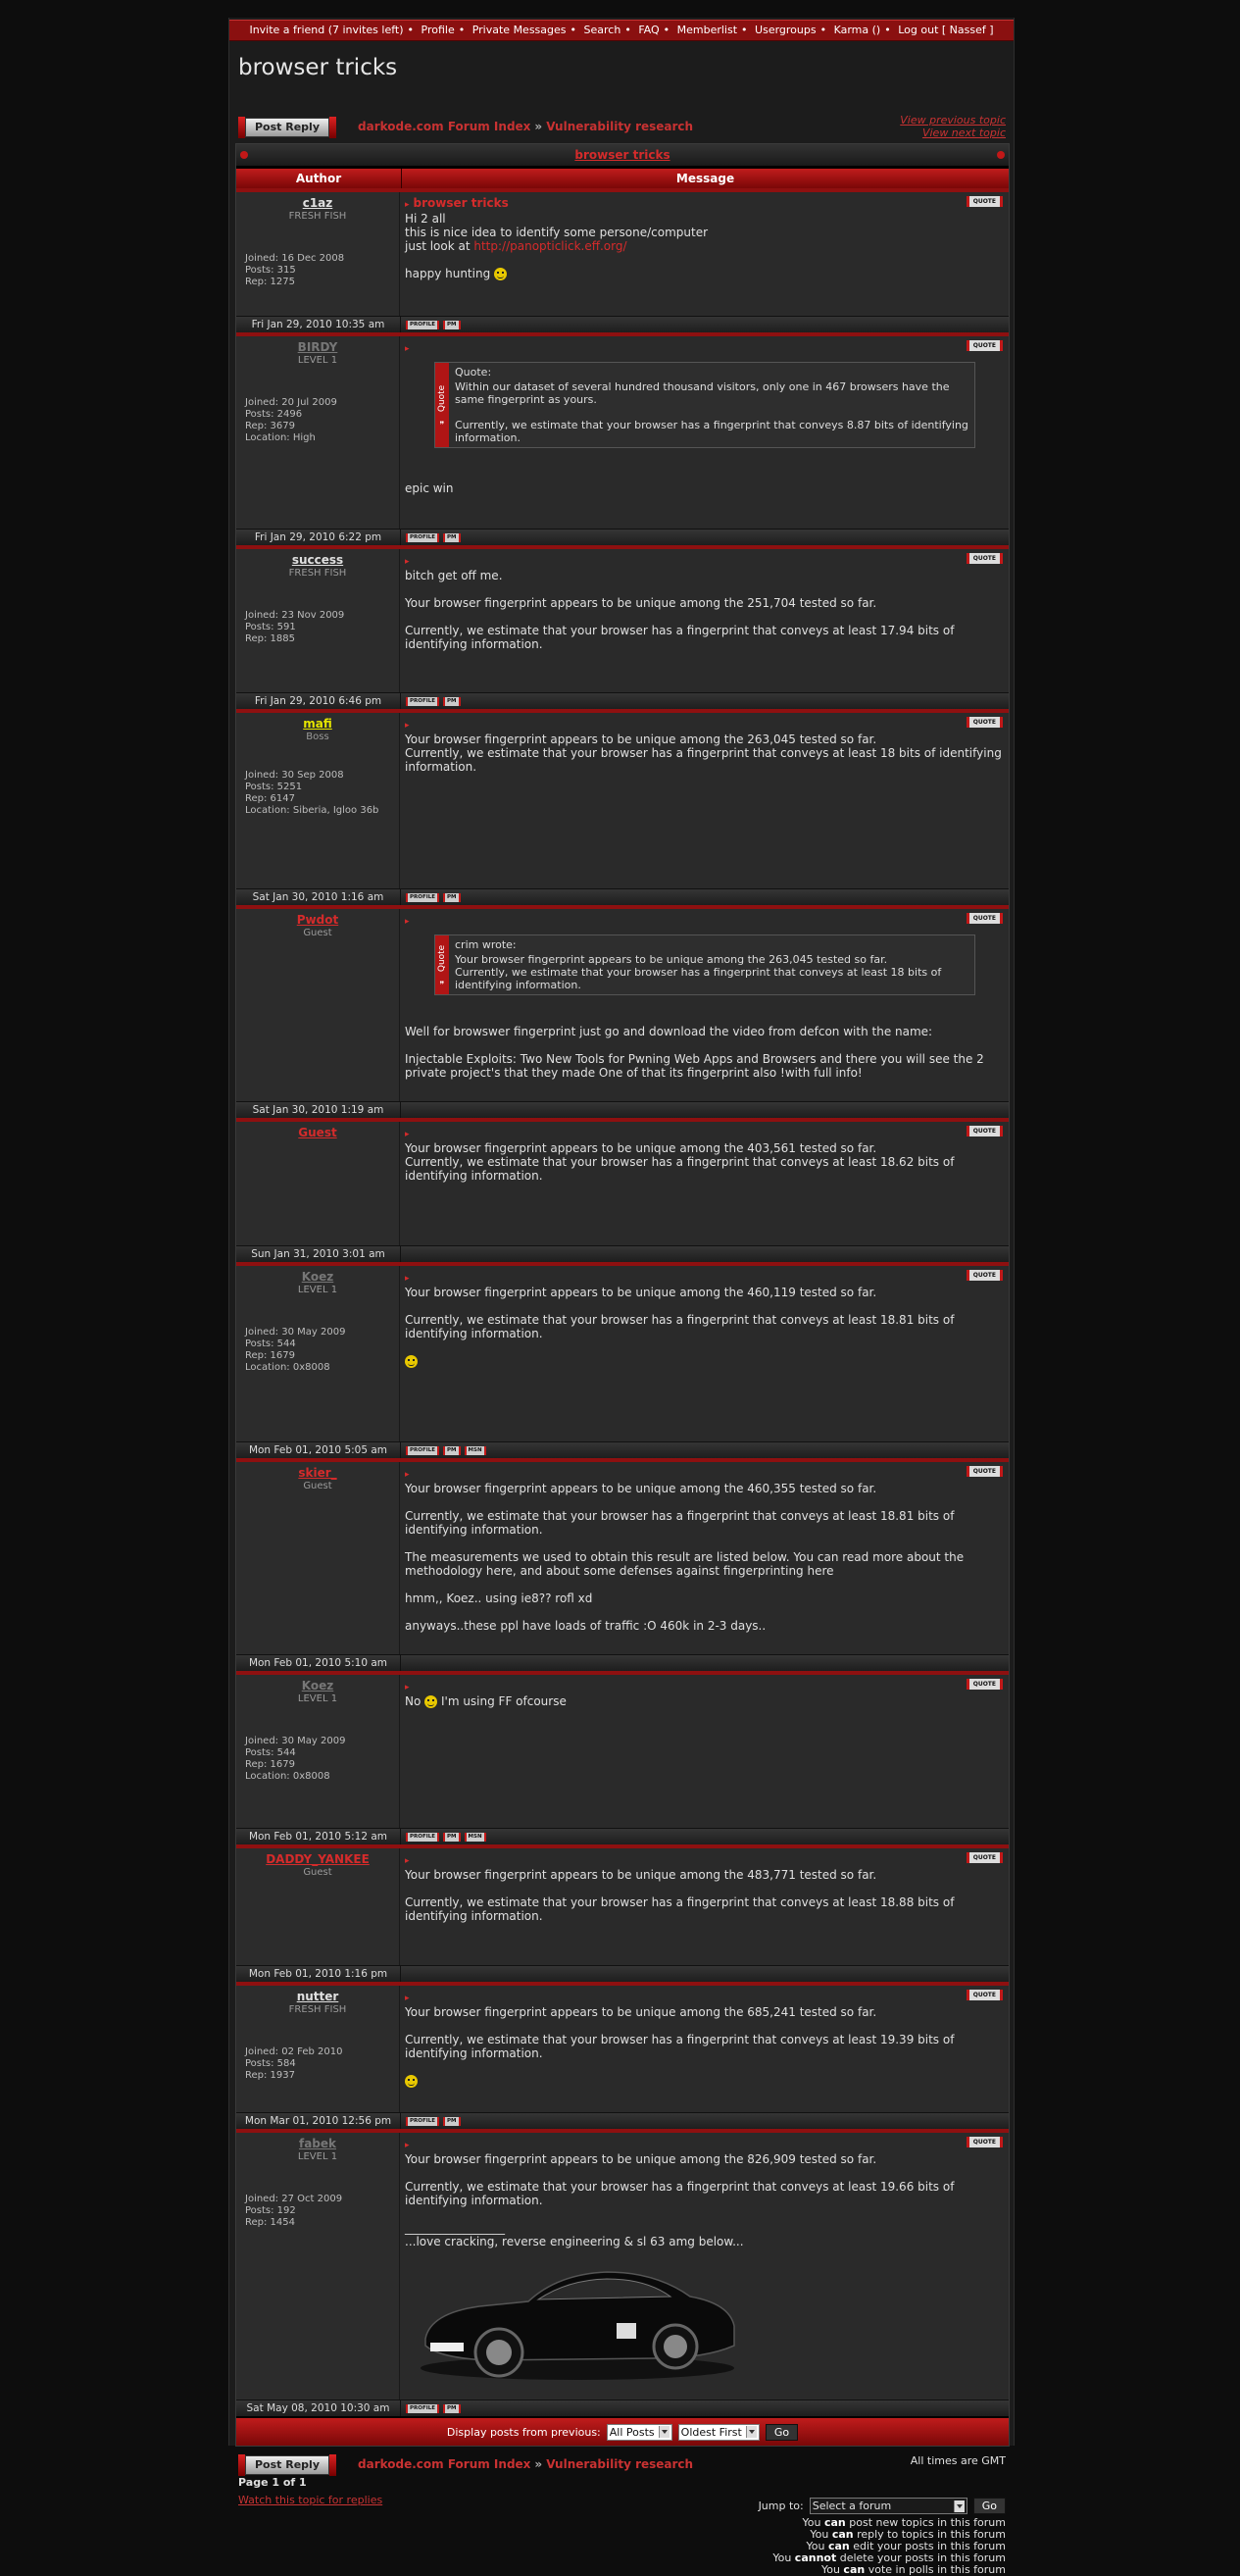  I want to click on nav-usergroups: Usergroups, so click(786, 30).